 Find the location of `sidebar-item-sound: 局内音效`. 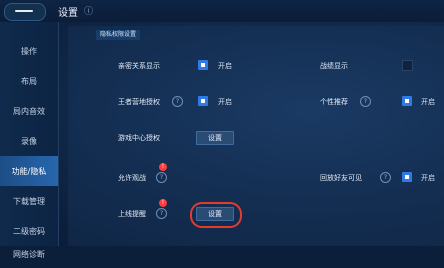

sidebar-item-sound: 局内音效 is located at coordinates (29, 111).